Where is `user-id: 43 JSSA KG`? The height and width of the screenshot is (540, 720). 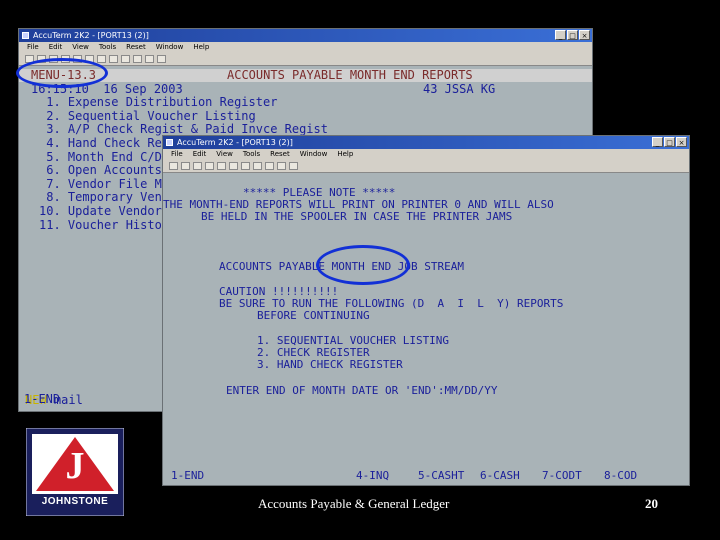
user-id: 43 JSSA KG is located at coordinates (459, 88).